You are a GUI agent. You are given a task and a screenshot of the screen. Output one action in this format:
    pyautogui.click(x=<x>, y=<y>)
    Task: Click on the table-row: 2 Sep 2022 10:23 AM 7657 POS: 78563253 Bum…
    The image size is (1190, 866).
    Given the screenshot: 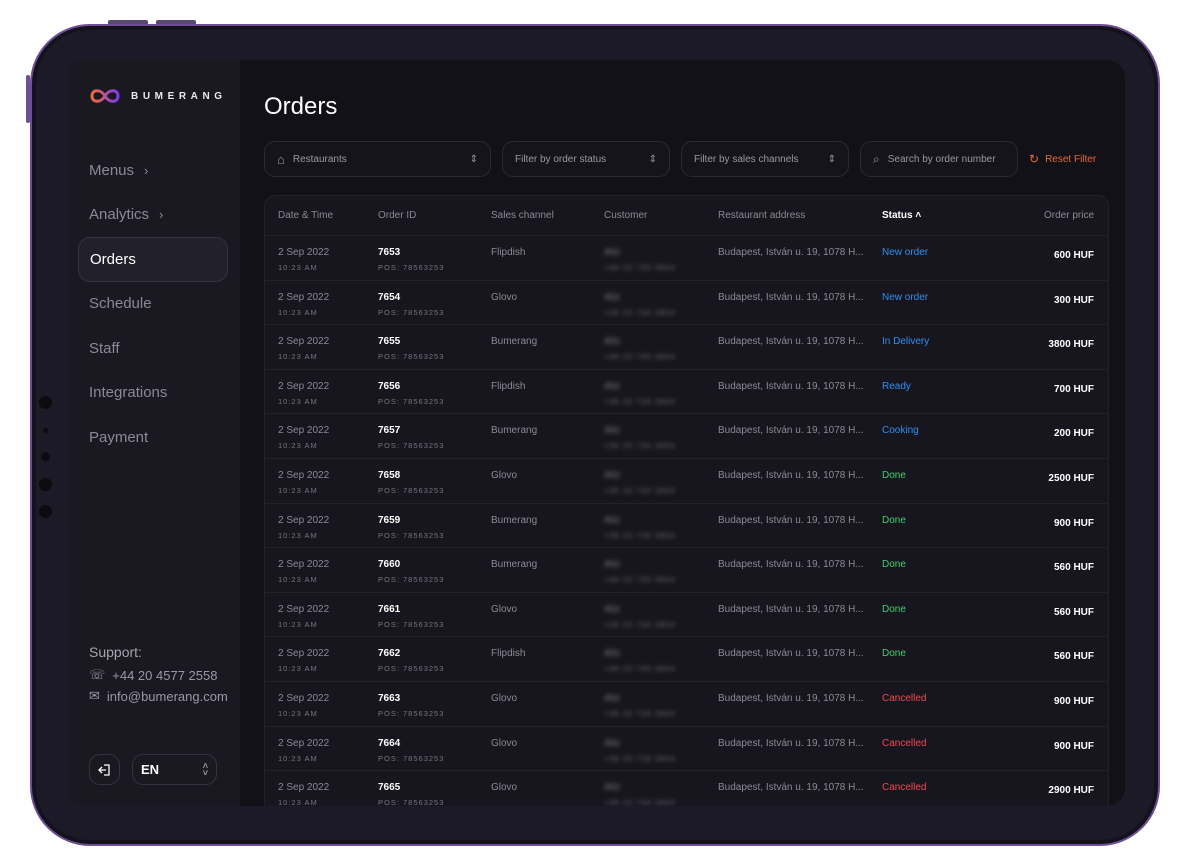 What is the action you would take?
    pyautogui.click(x=686, y=436)
    